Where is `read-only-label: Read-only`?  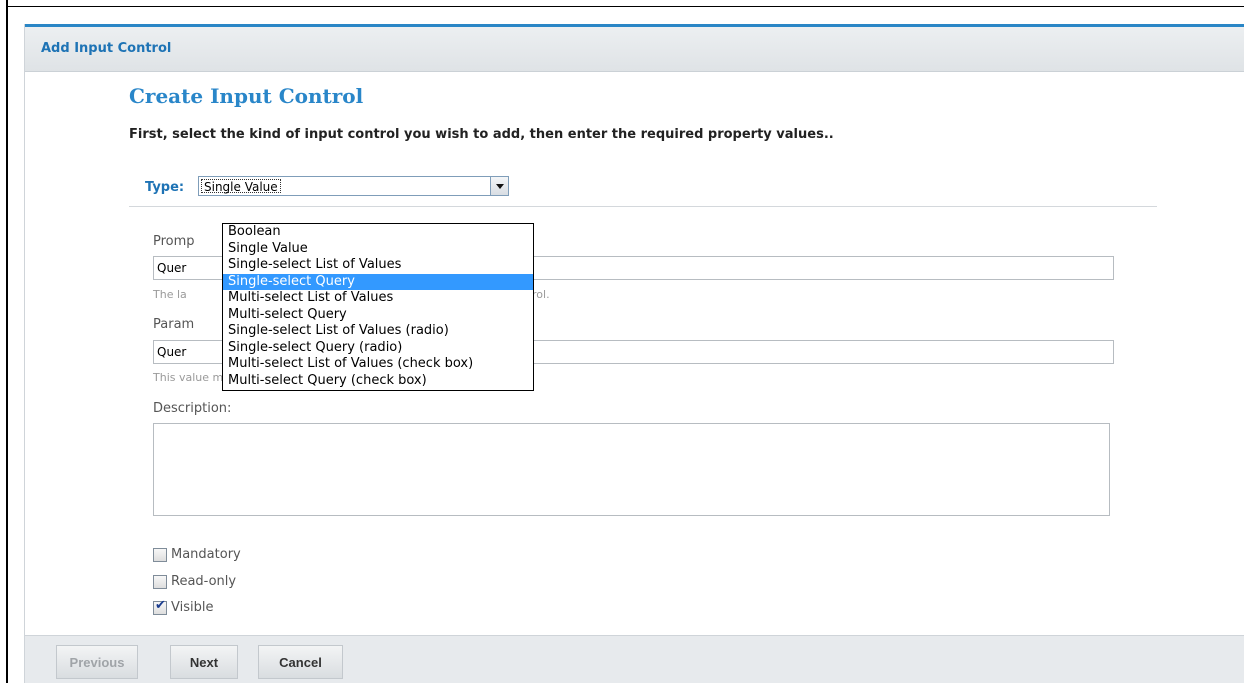
read-only-label: Read-only is located at coordinates (204, 581).